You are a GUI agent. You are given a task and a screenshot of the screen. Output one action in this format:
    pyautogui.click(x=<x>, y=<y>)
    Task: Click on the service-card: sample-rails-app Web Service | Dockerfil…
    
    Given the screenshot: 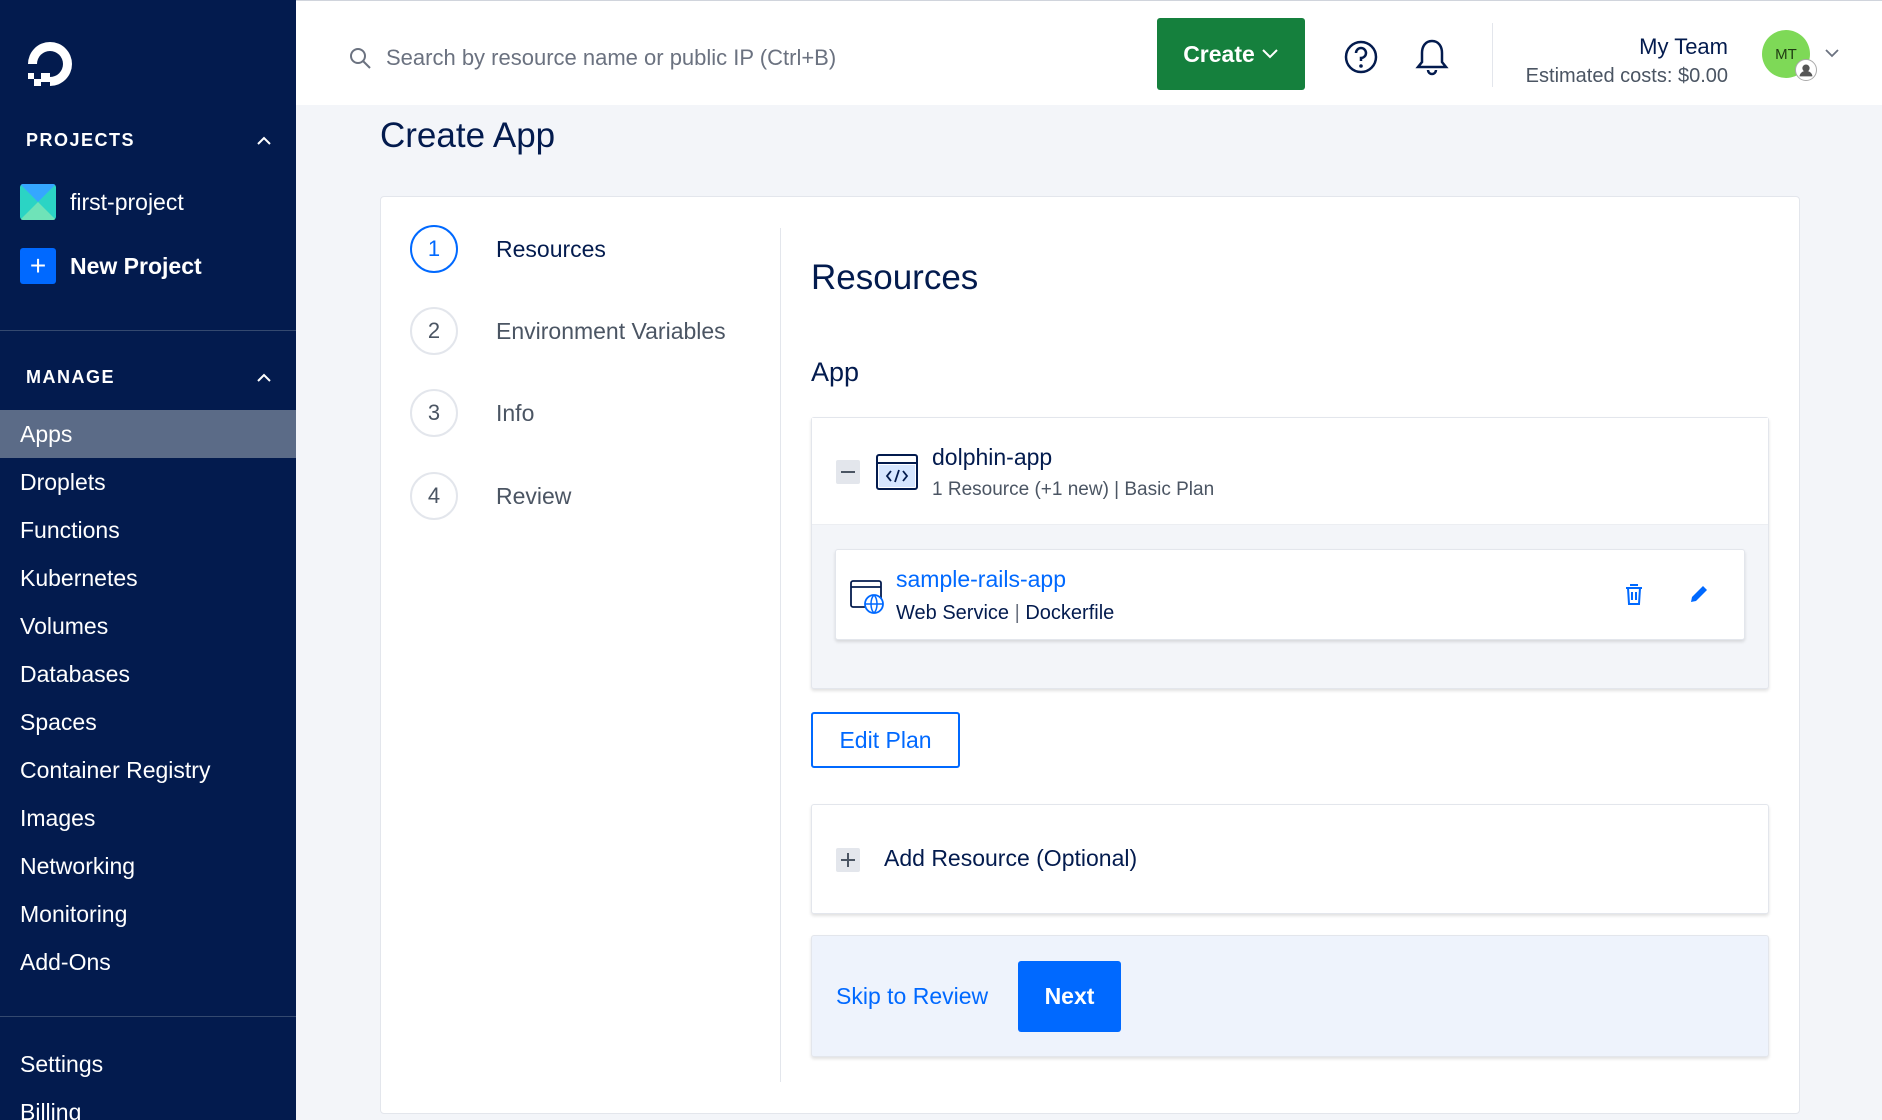 What is the action you would take?
    pyautogui.click(x=1290, y=594)
    